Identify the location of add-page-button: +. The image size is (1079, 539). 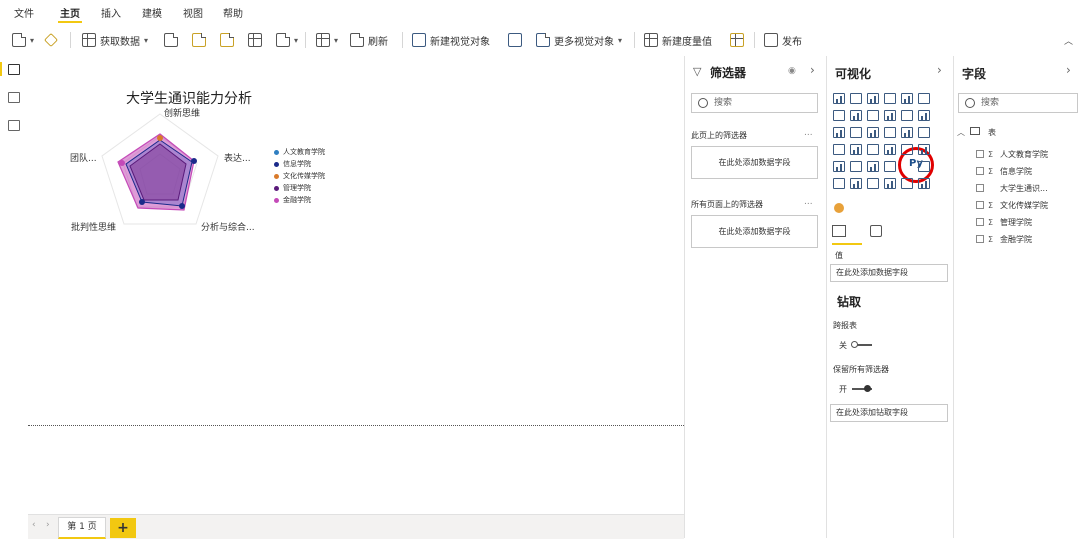
(123, 528).